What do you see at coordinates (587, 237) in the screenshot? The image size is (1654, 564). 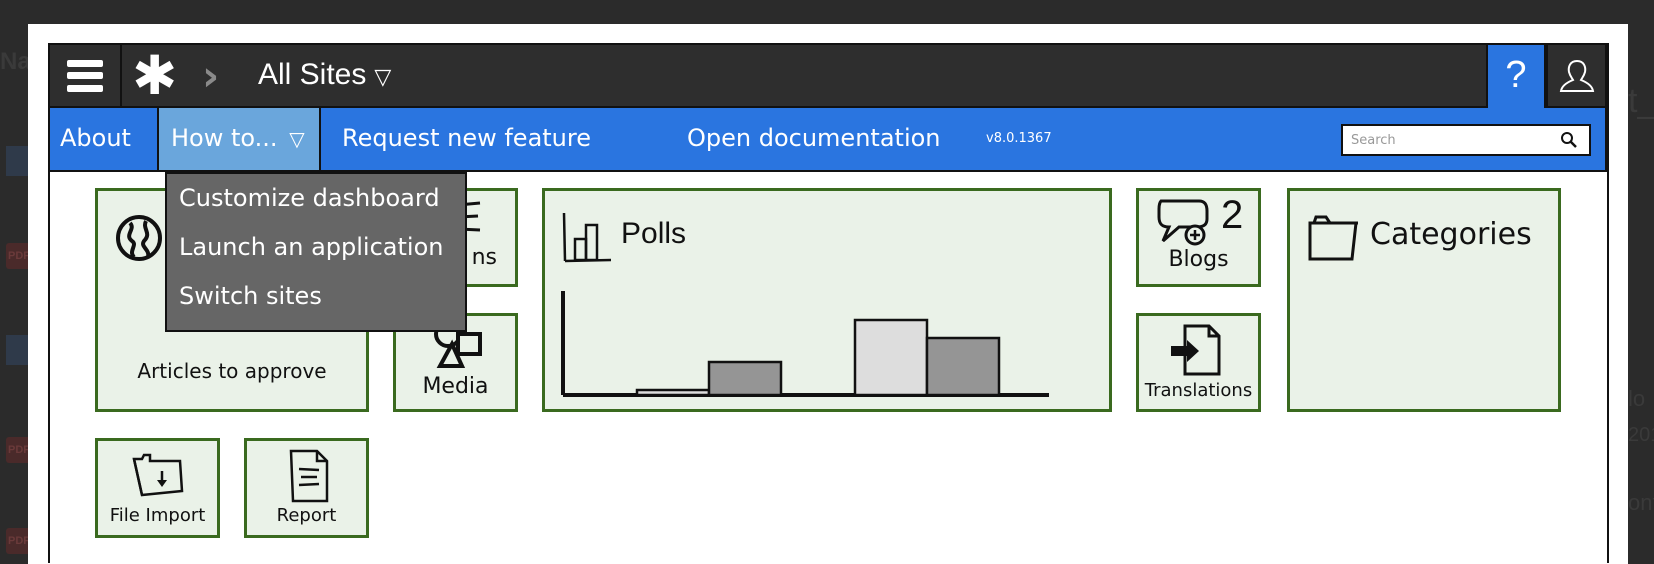 I see `bar-chart-icon` at bounding box center [587, 237].